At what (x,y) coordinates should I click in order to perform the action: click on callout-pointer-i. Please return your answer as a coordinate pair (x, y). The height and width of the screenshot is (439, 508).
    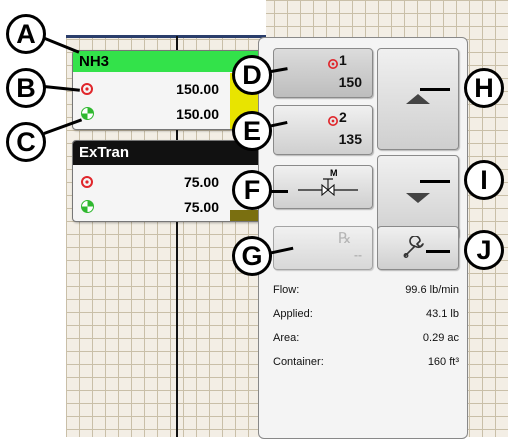
    Looking at the image, I should click on (435, 181).